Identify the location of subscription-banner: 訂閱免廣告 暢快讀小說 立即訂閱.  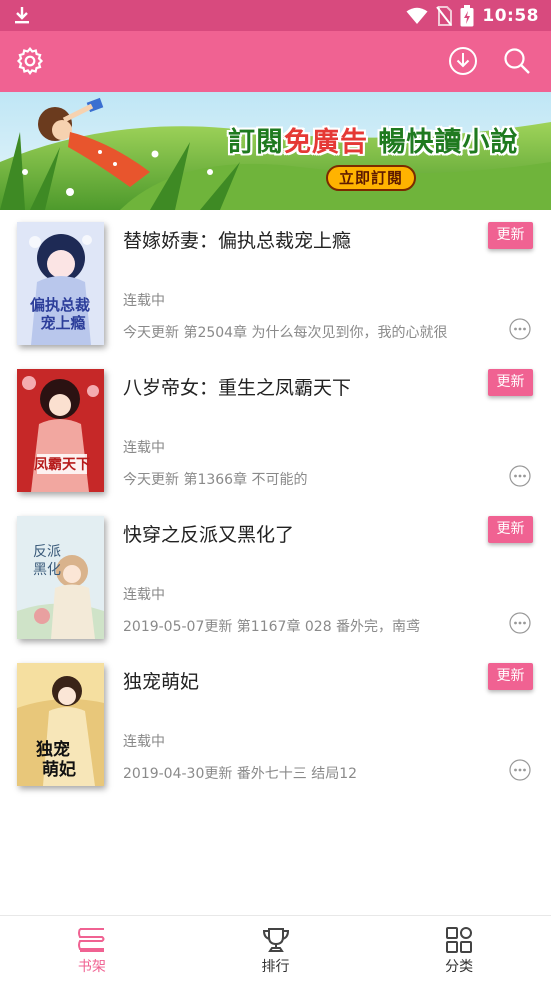
(275, 151).